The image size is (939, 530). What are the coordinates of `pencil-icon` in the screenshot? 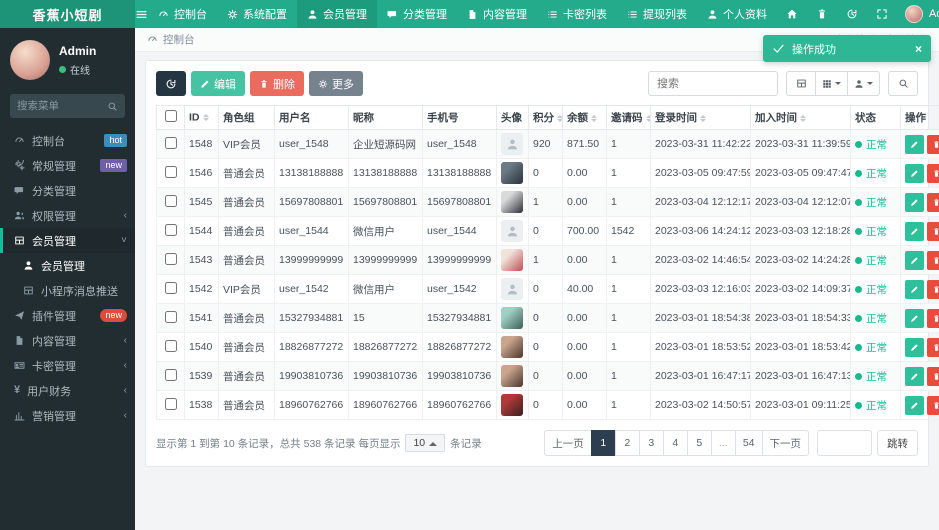 It's located at (914, 231).